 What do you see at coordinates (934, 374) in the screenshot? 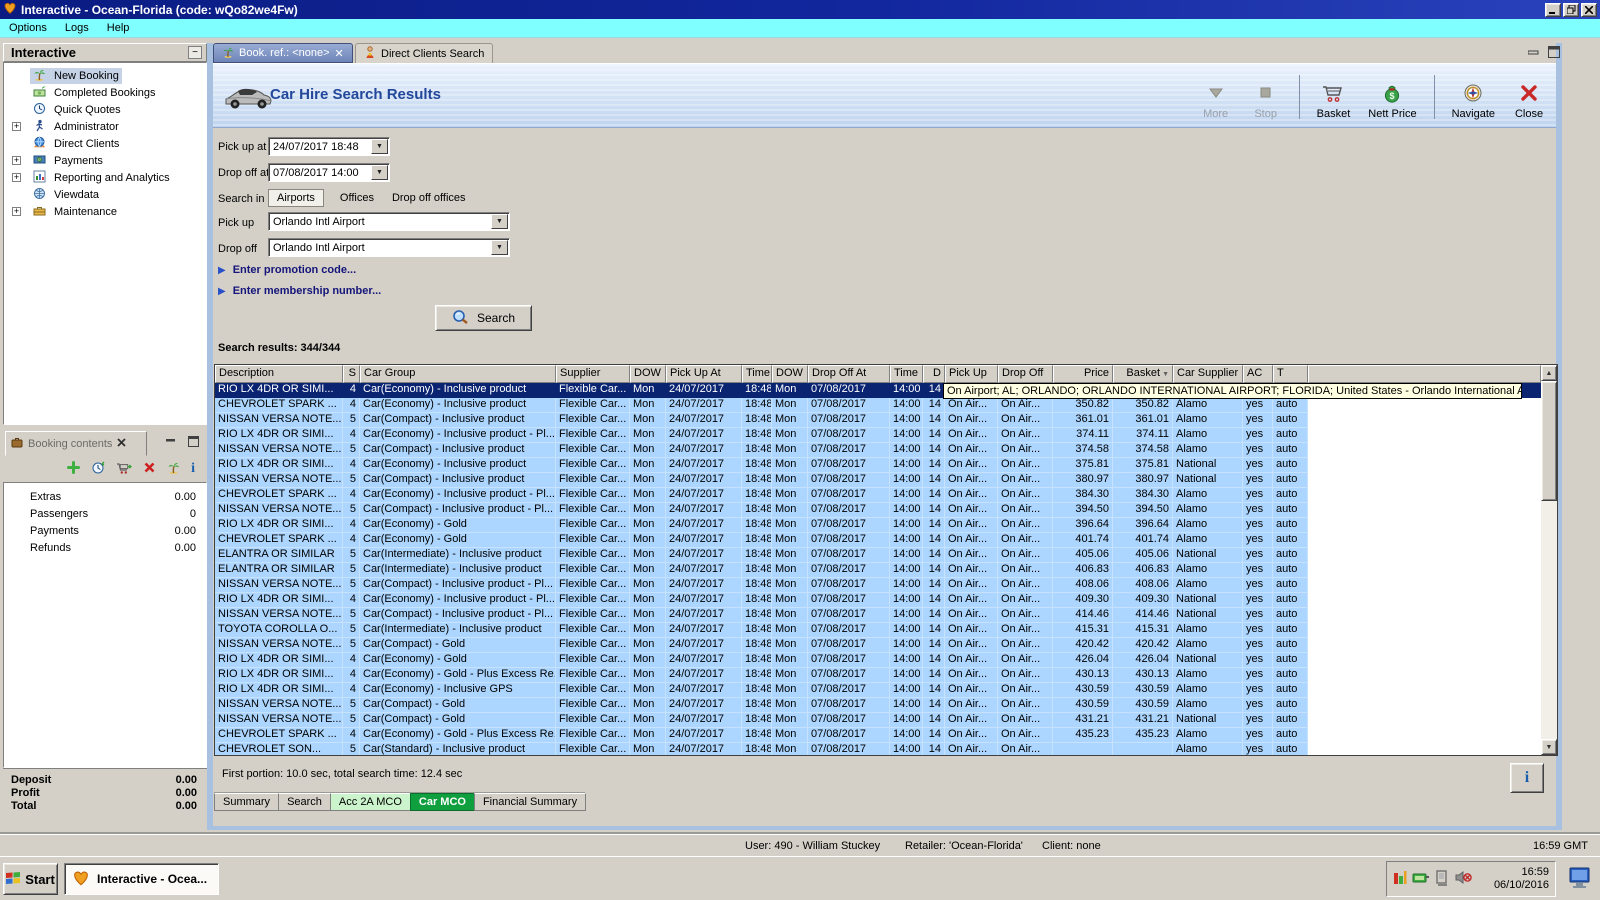
I see `column-header-d: D` at bounding box center [934, 374].